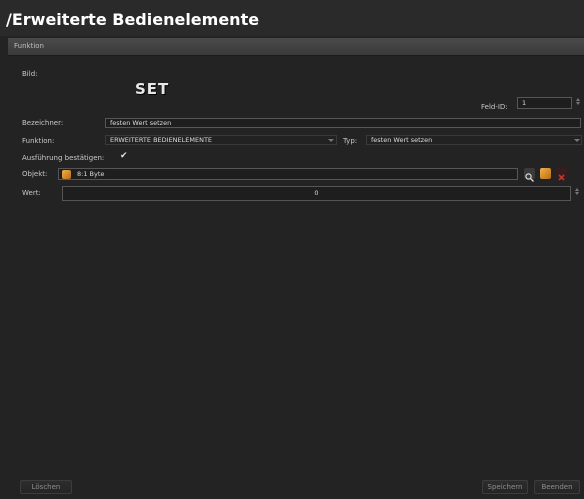 The width and height of the screenshot is (584, 499). I want to click on typ-select: festen Wert setzen, so click(474, 140).